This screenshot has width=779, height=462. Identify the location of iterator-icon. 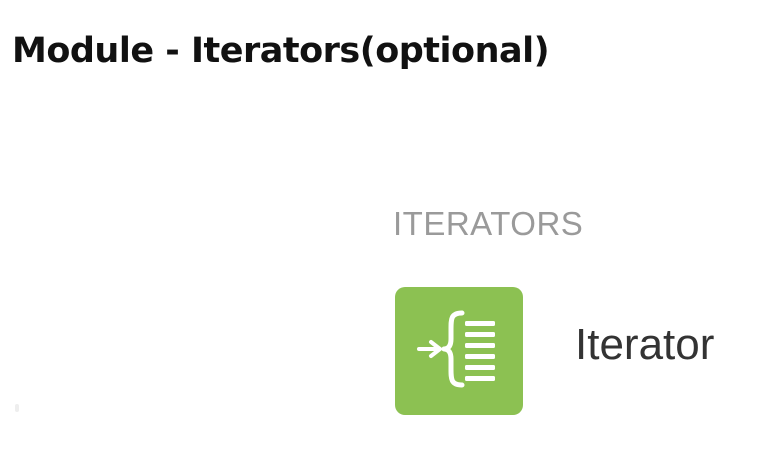
(459, 351).